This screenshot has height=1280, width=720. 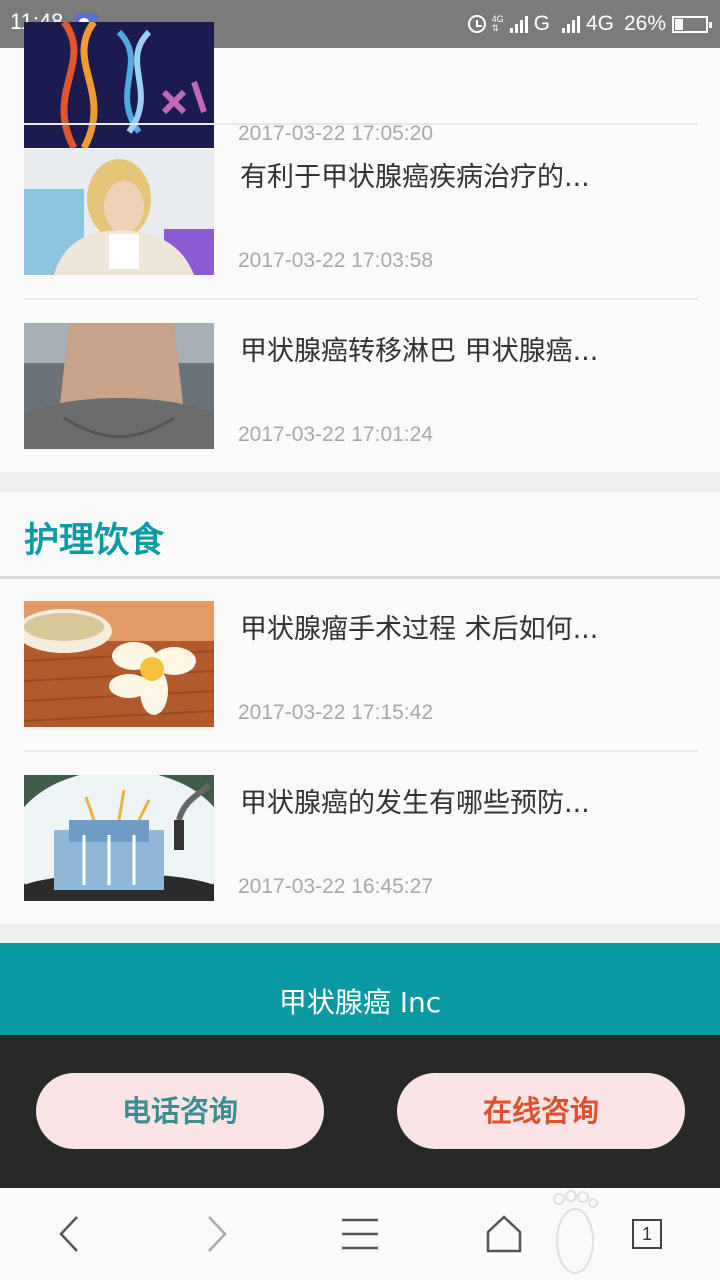 I want to click on article-item: 甲状腺瘤手术过程 术后如何... 2017-03-22 17:15:42, so click(x=361, y=664).